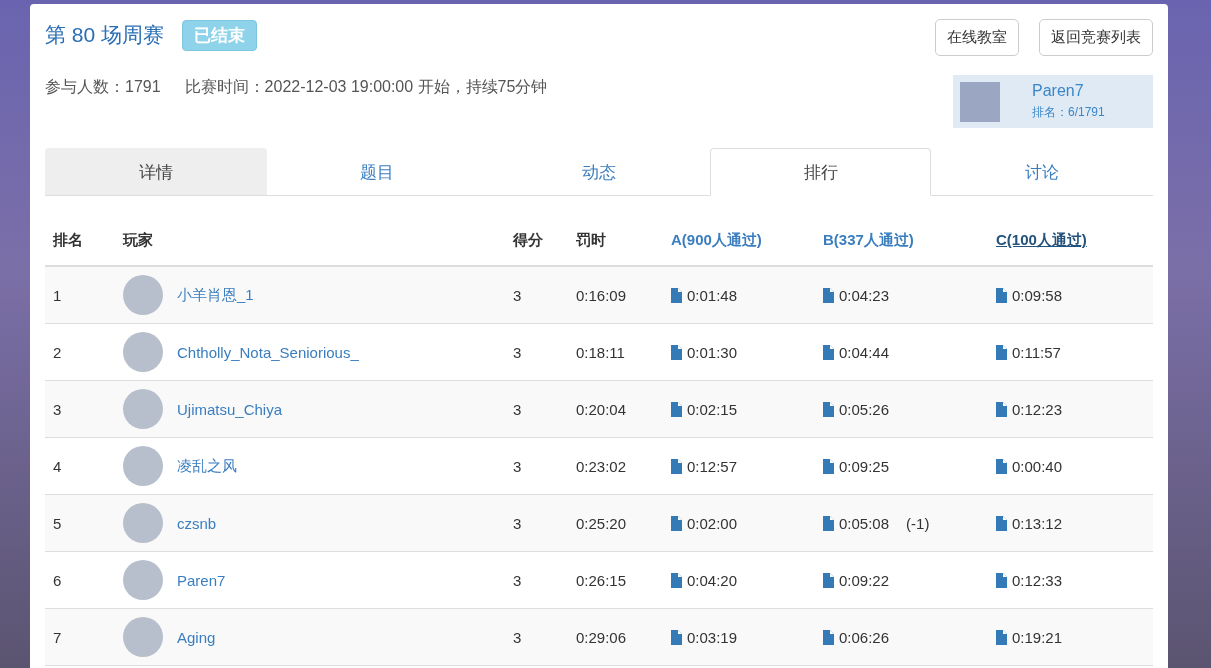 This screenshot has width=1211, height=668. I want to click on my-name: Paren7, so click(1058, 91).